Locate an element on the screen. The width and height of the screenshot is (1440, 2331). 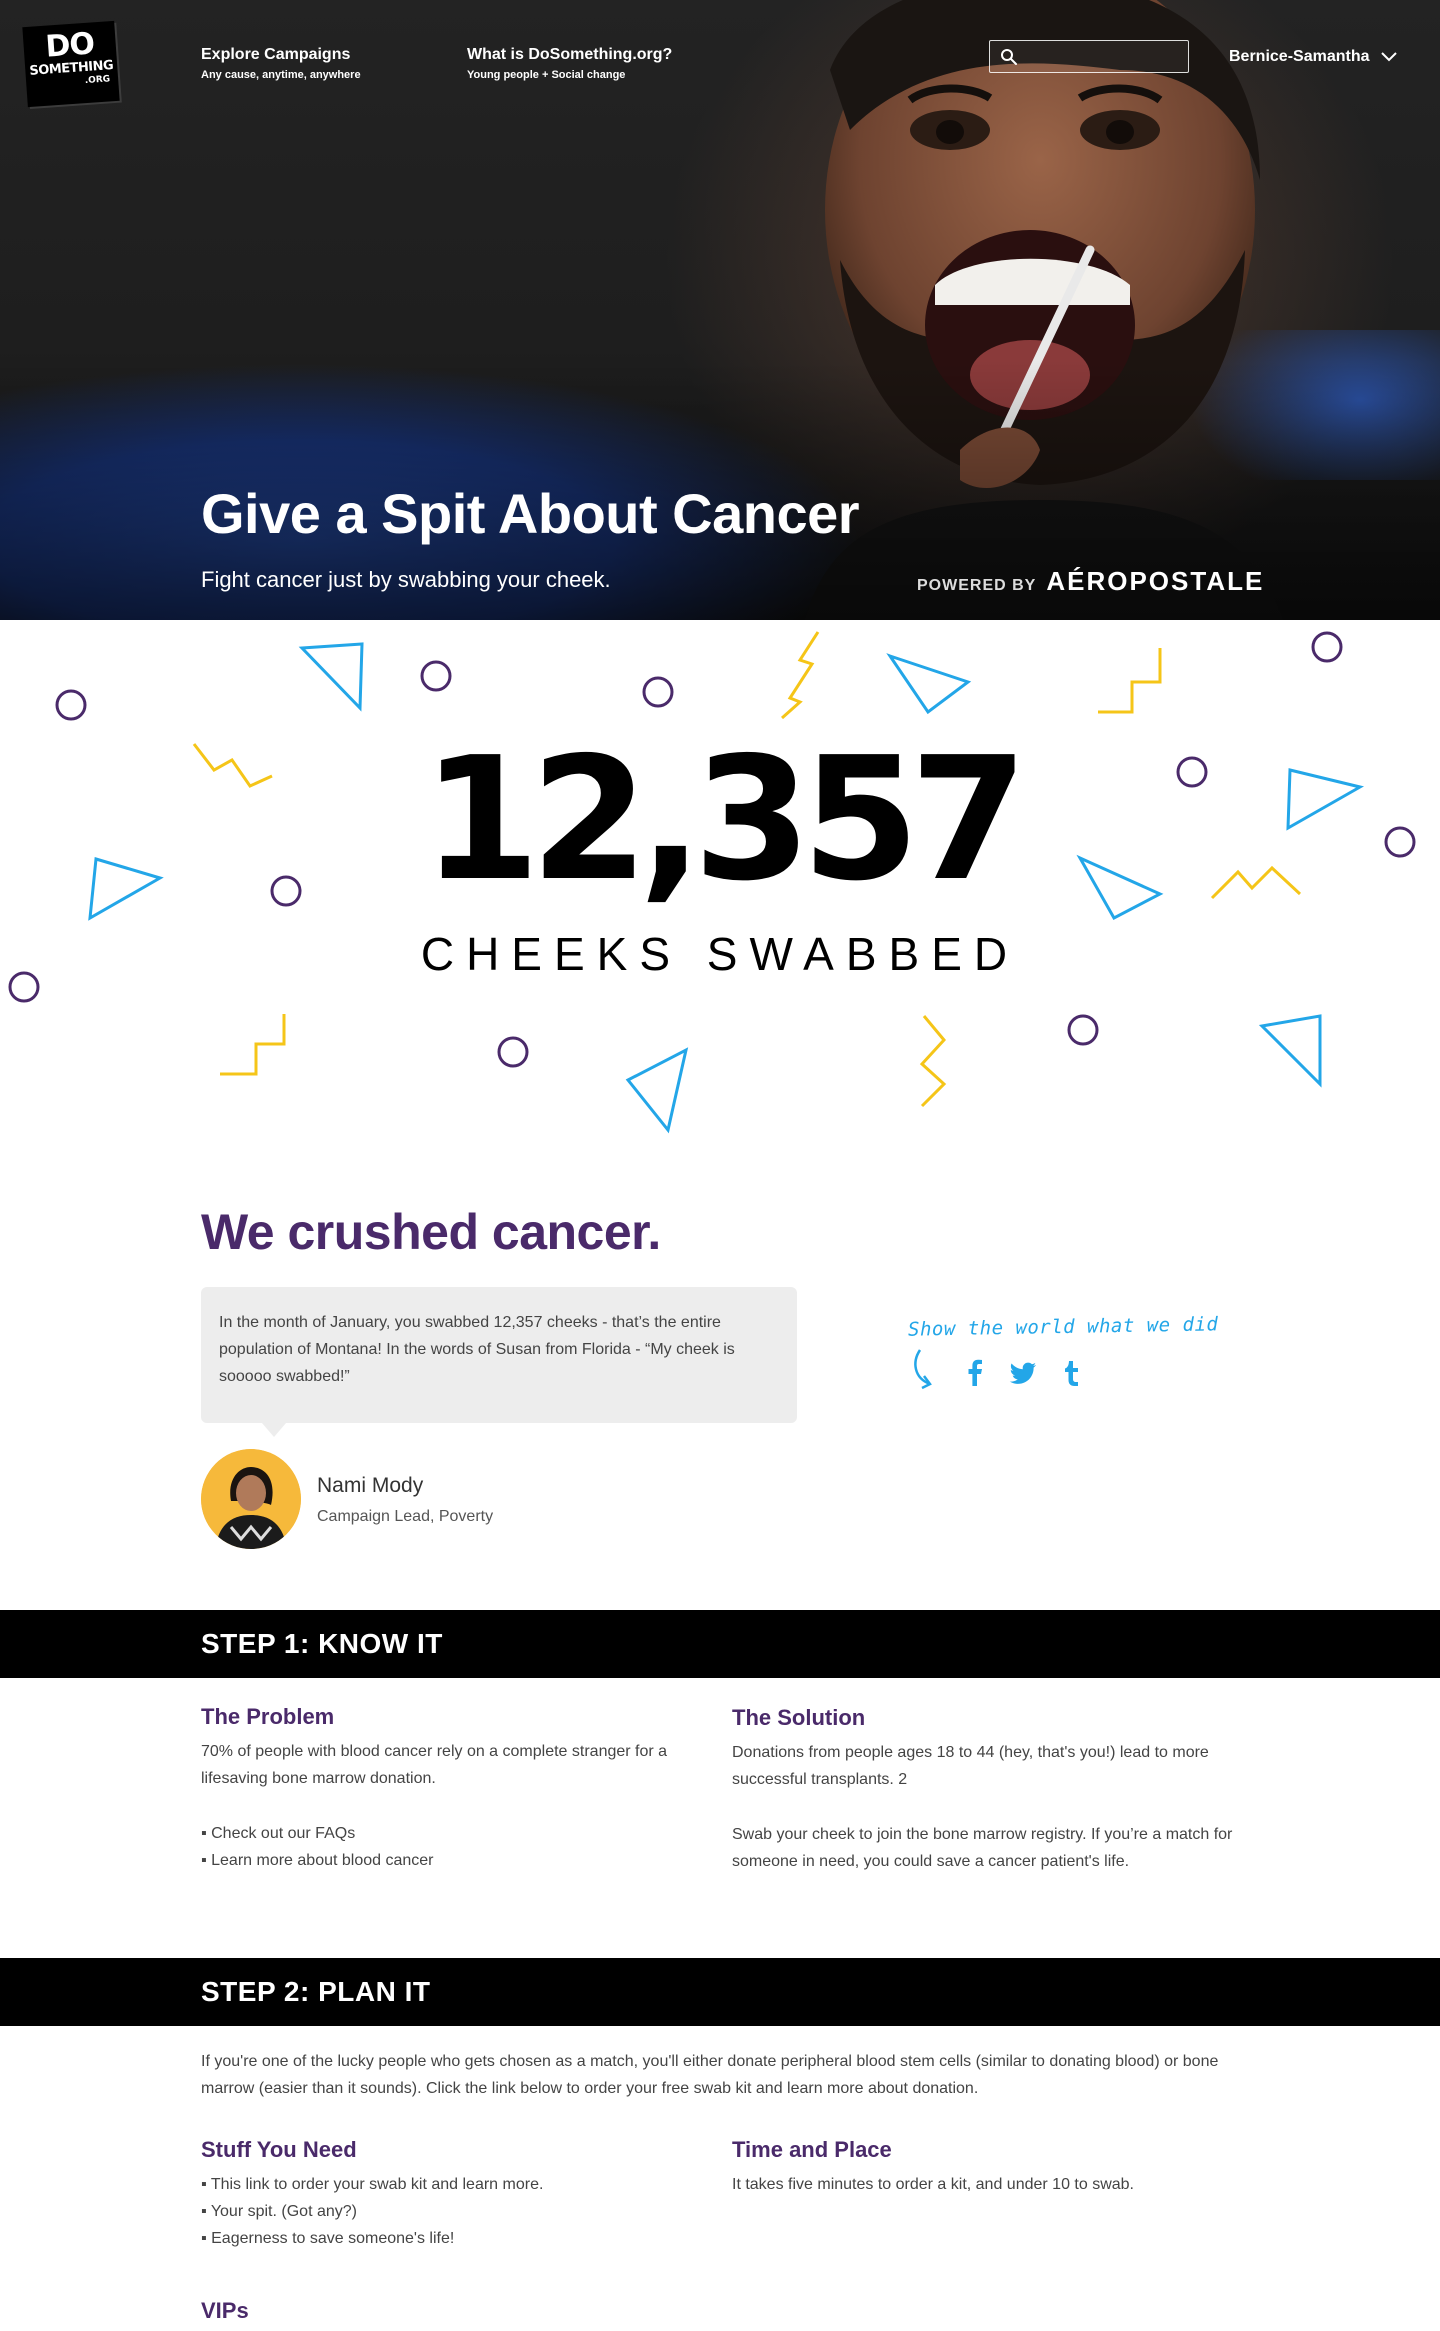
search-box is located at coordinates (1089, 56).